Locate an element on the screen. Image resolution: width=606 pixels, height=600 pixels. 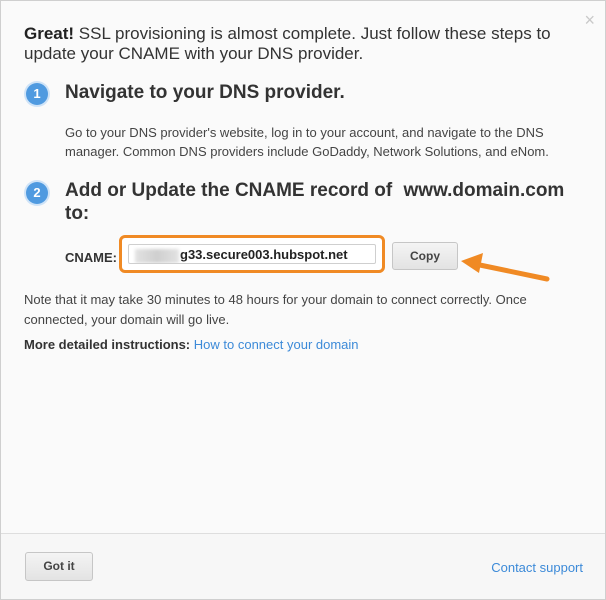
step-2-badge: 2 is located at coordinates (37, 193).